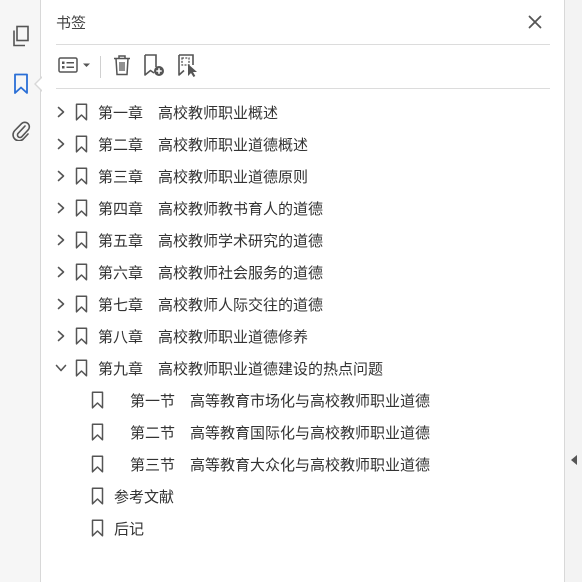 Image resolution: width=582 pixels, height=582 pixels. I want to click on bookmarks-panel-button, so click(21, 84).